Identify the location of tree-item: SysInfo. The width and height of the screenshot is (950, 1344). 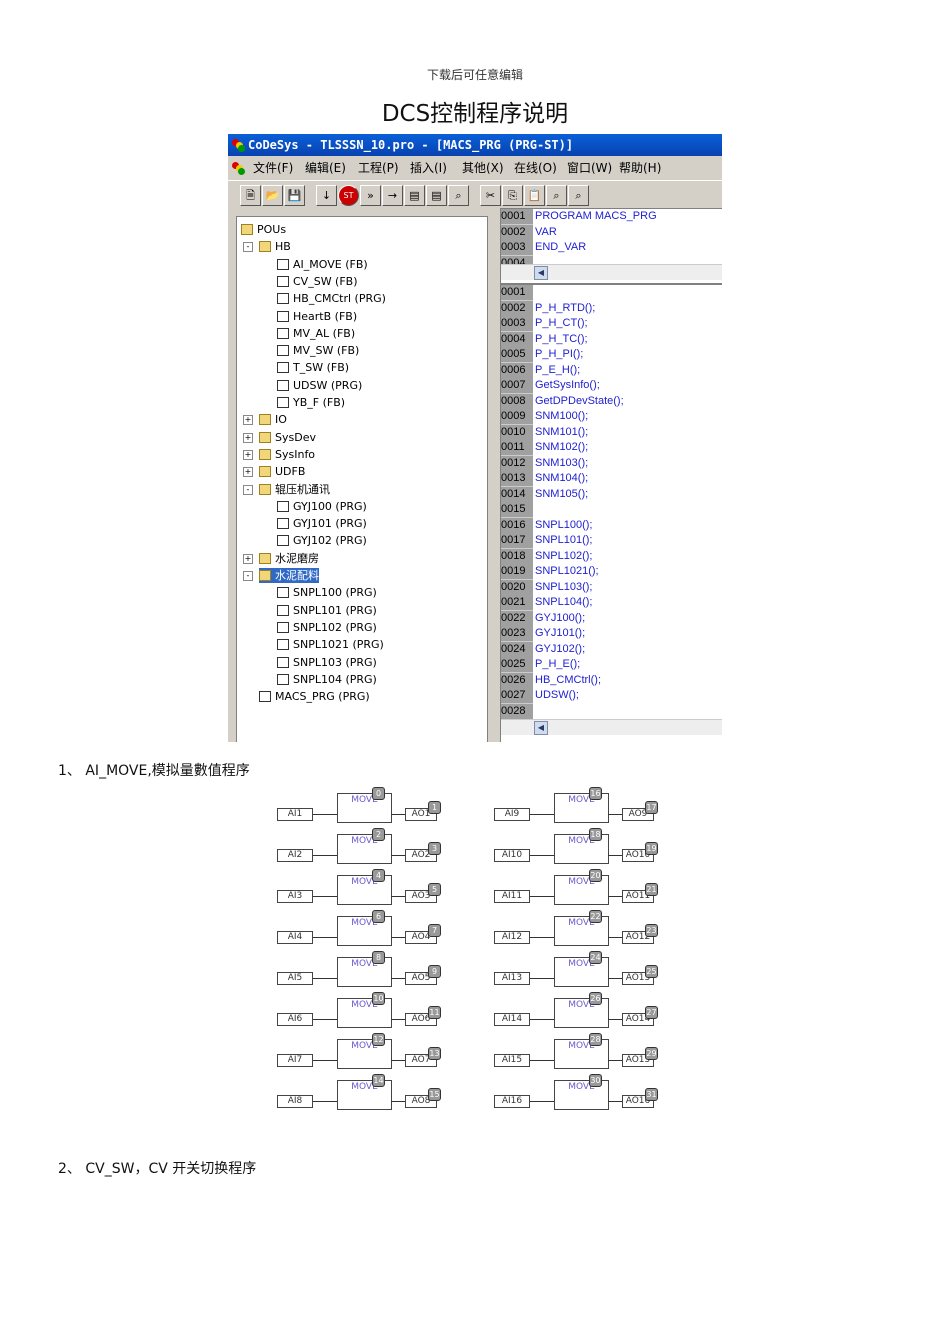
(287, 454).